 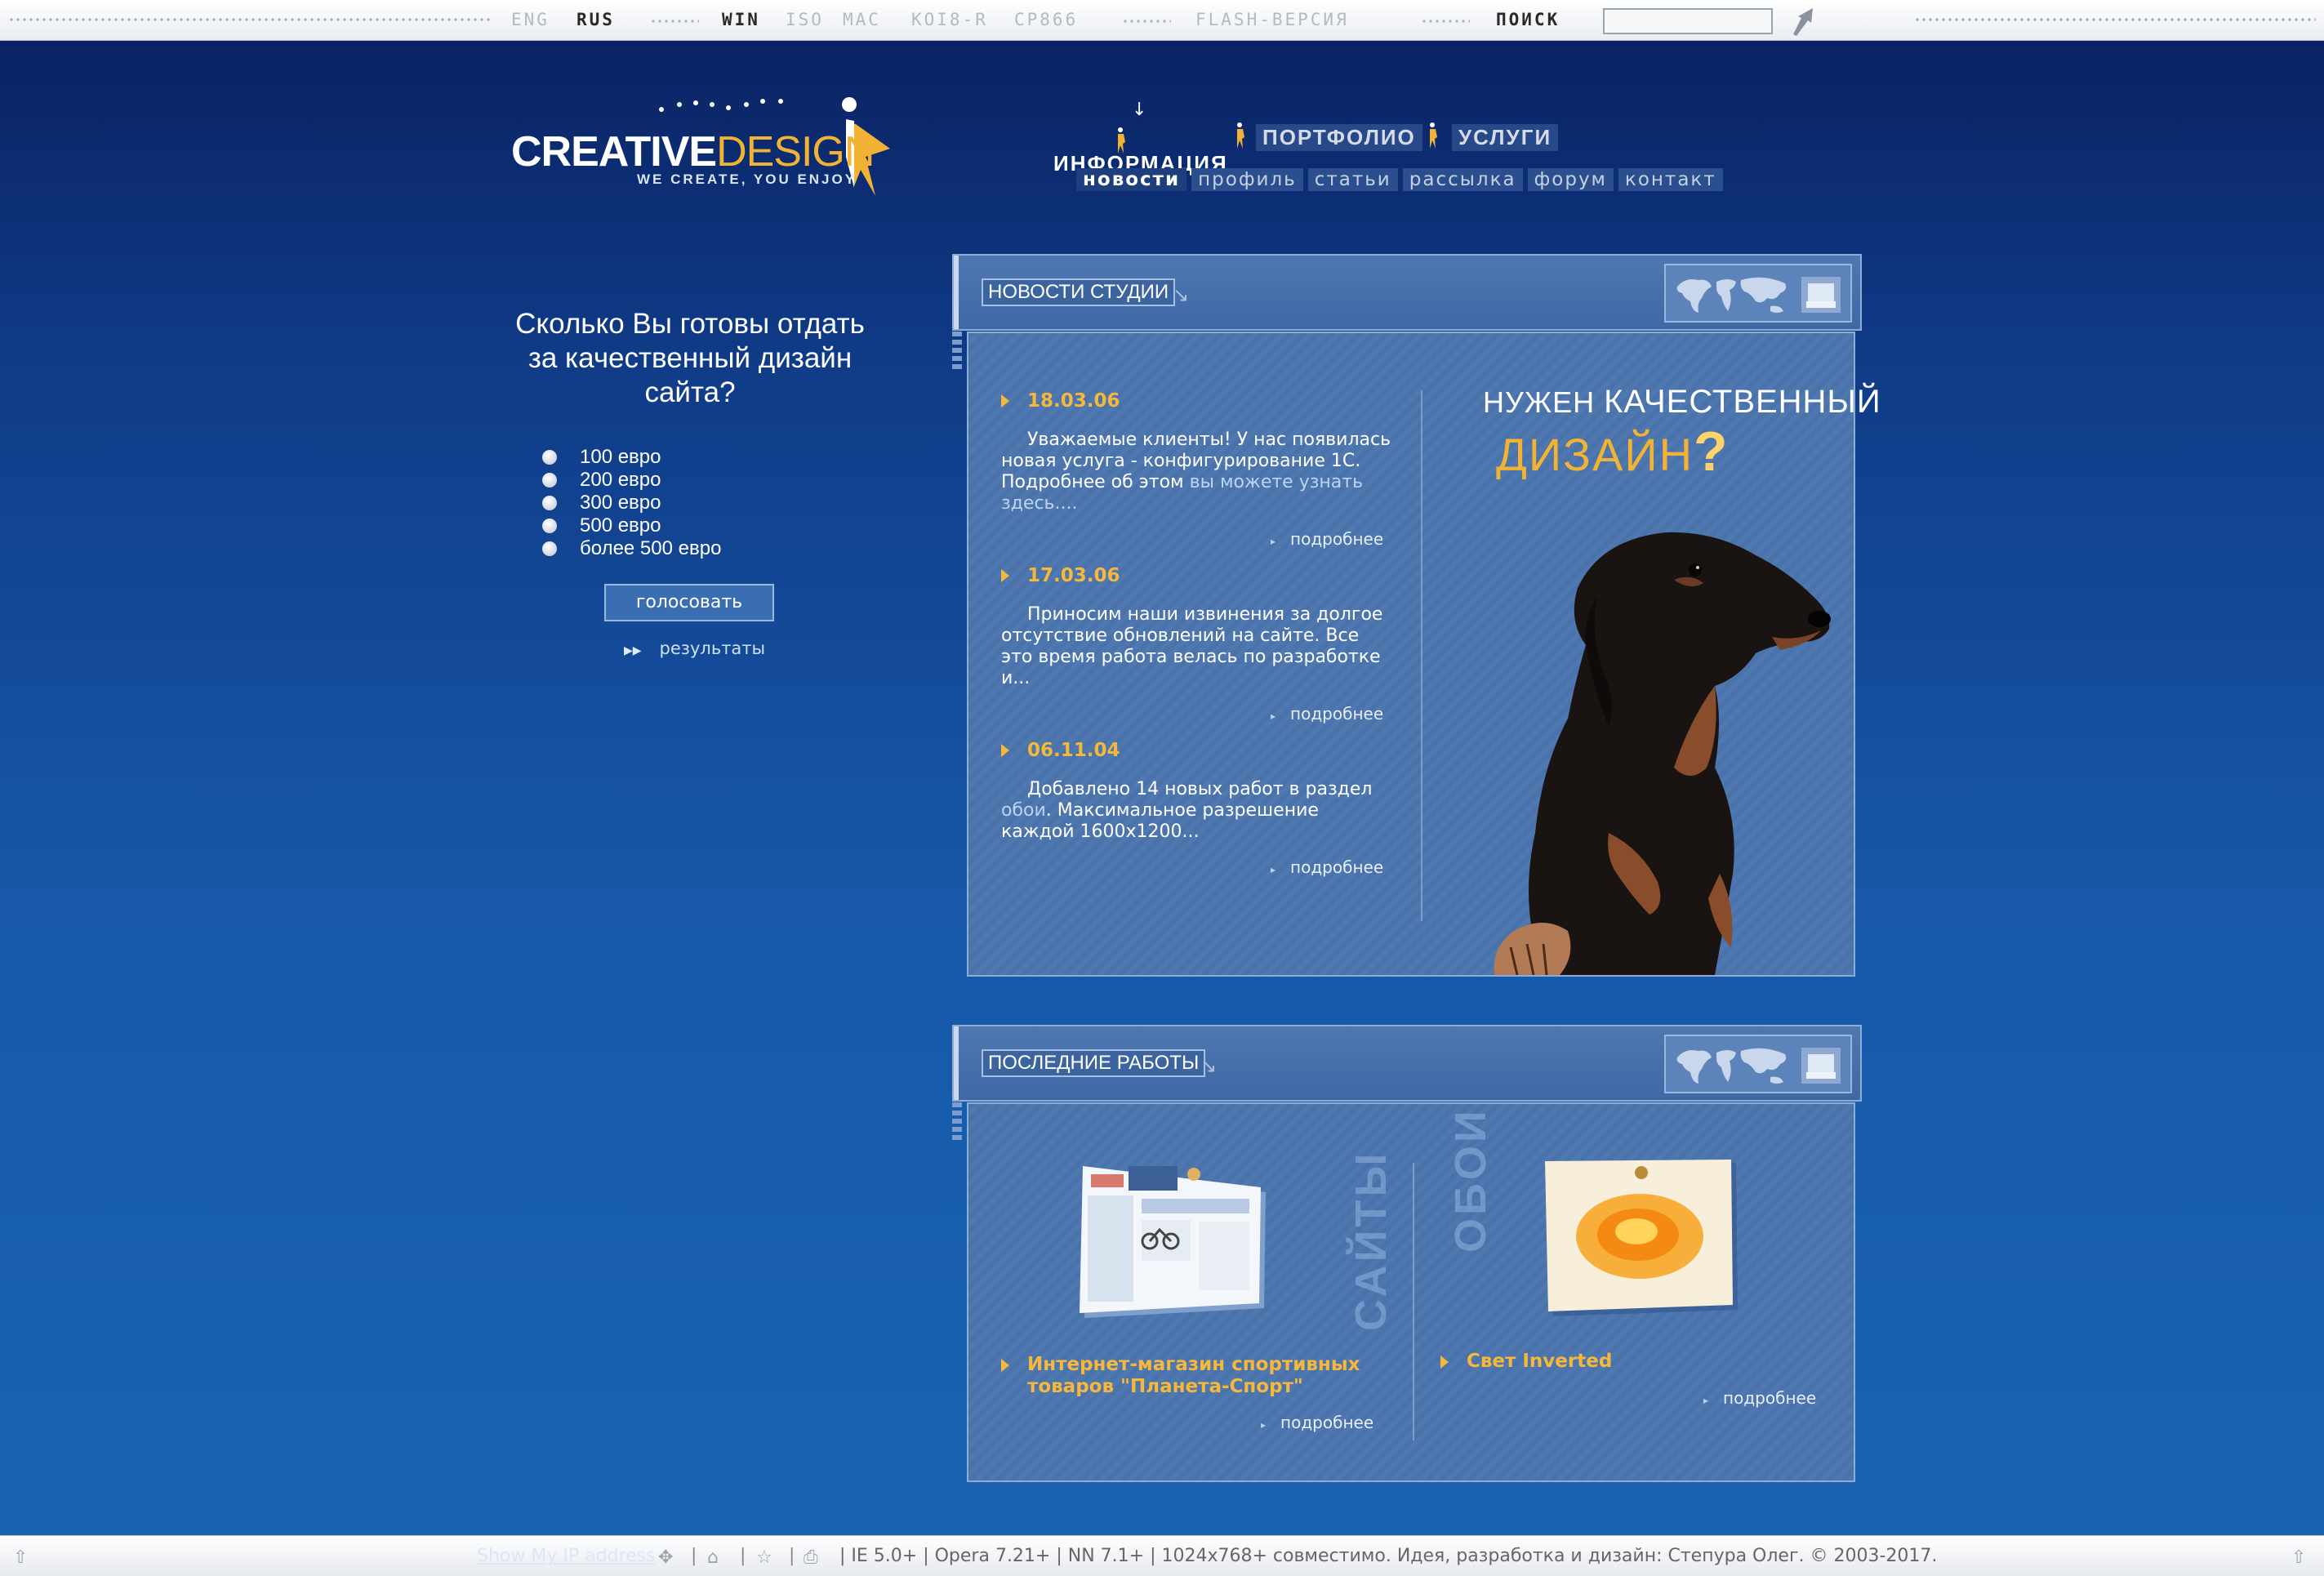 I want to click on subnav-profile: профиль, so click(x=1247, y=179).